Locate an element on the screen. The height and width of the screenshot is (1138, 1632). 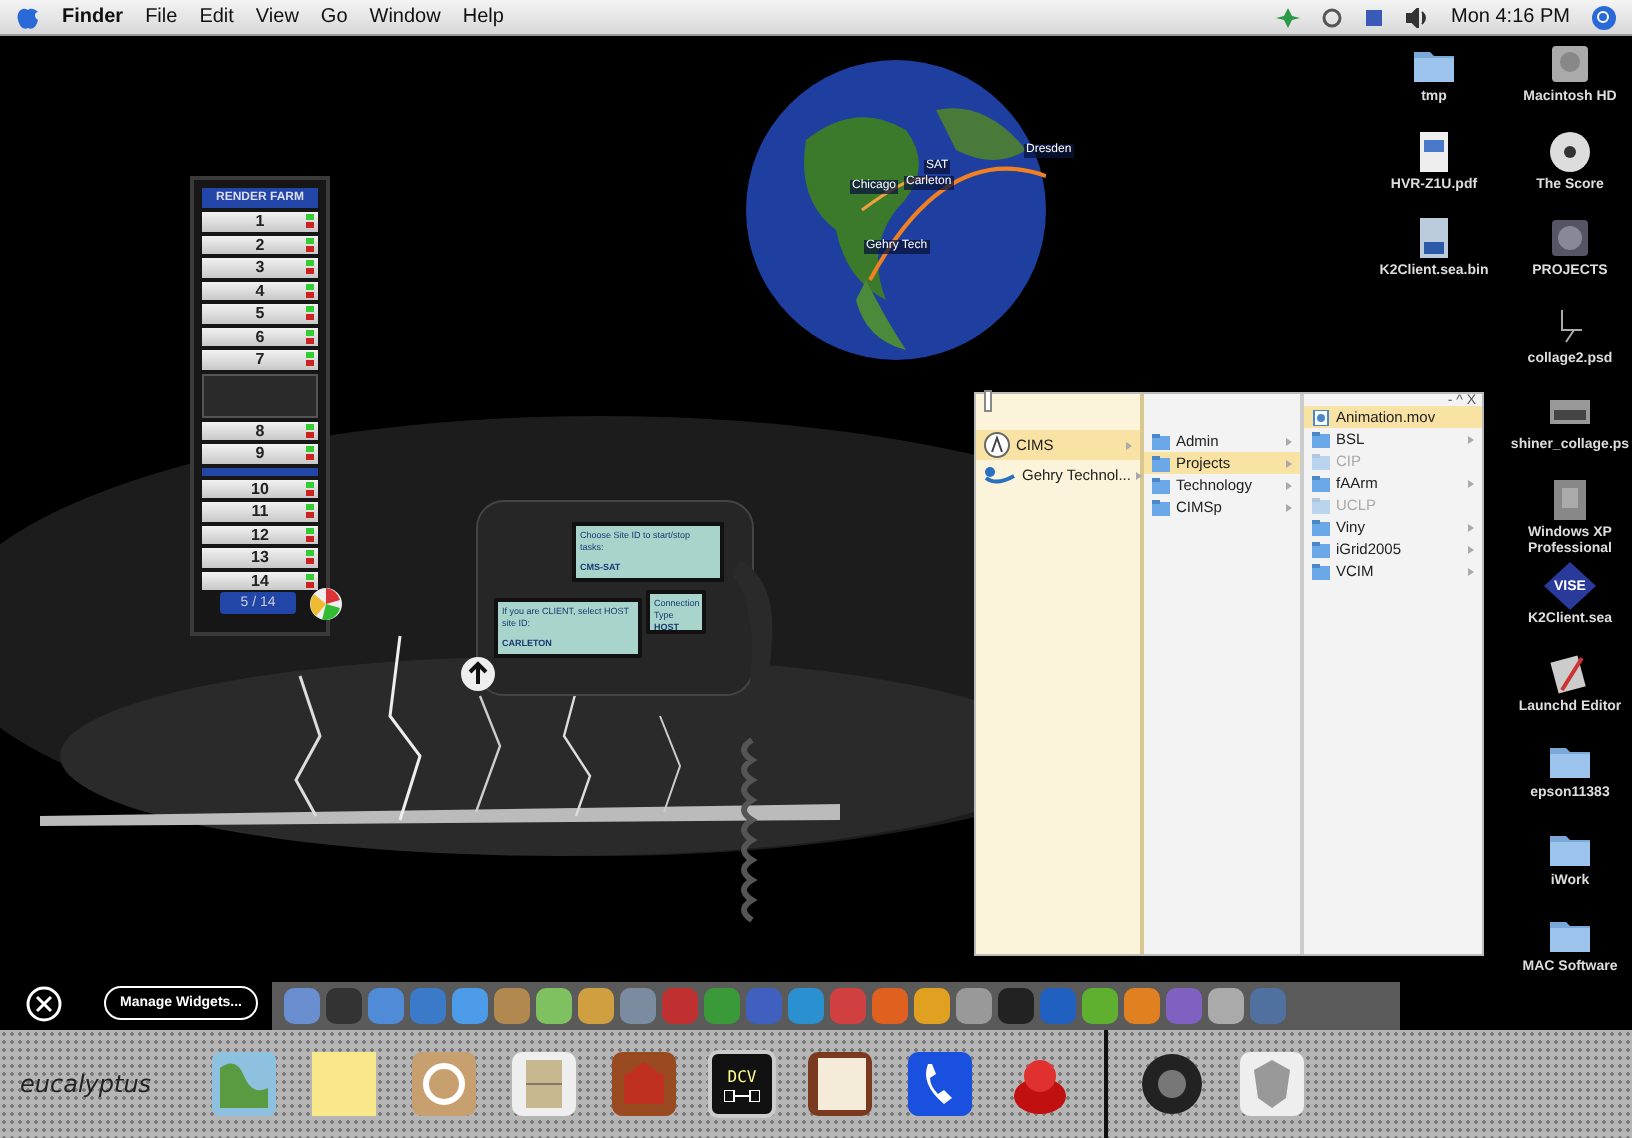
server-unit: 13 is located at coordinates (260, 557).